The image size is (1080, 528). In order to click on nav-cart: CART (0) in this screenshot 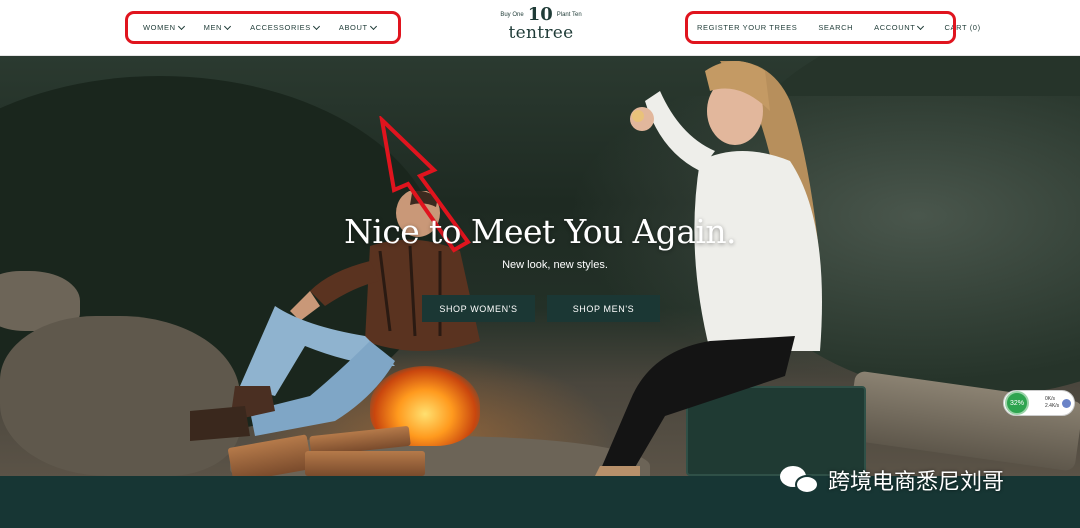, I will do `click(962, 27)`.